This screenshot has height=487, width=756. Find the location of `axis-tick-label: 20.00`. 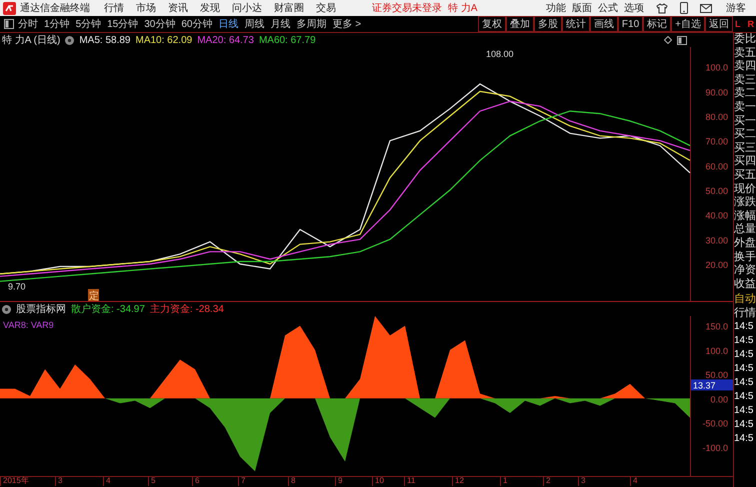

axis-tick-label: 20.00 is located at coordinates (716, 265).